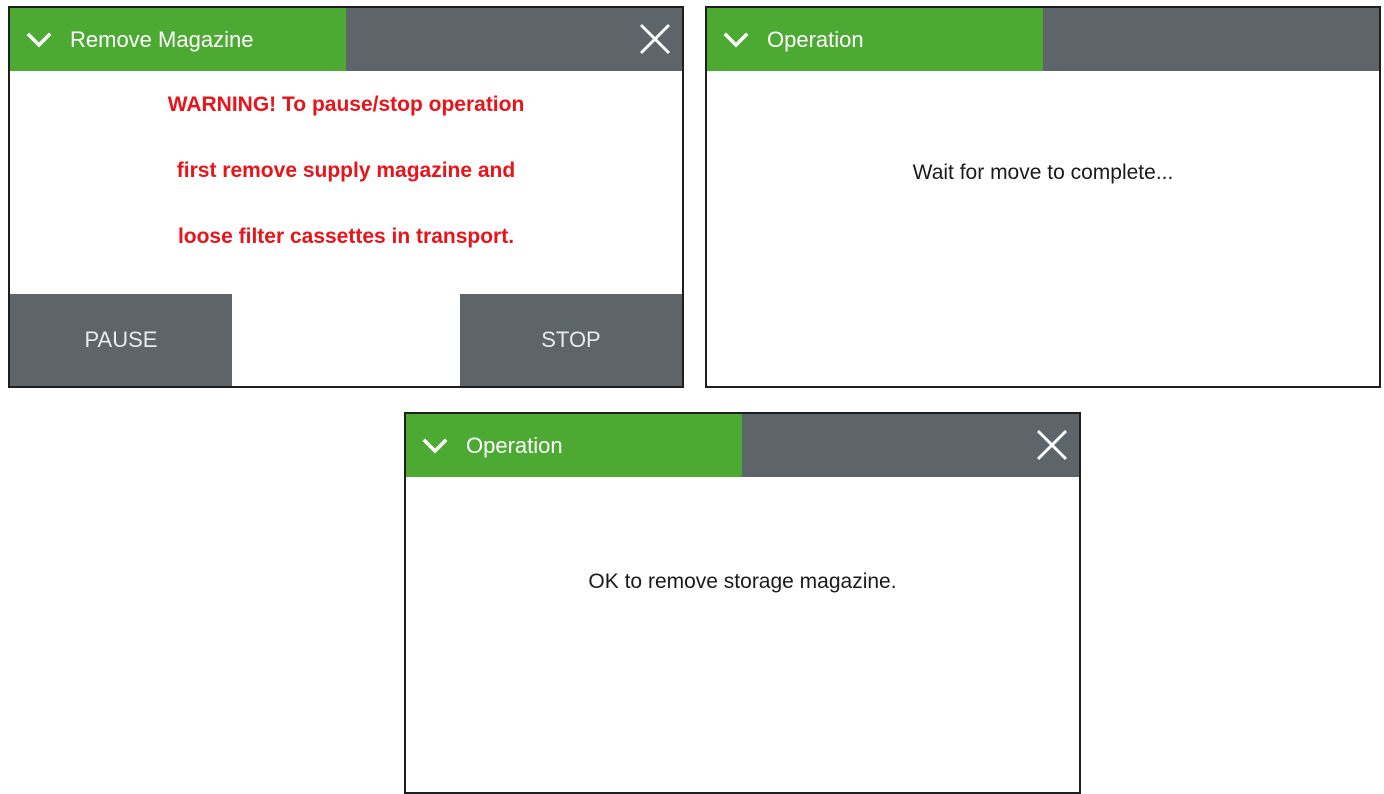  I want to click on status-message: OK to remove storage magazine., so click(742, 581).